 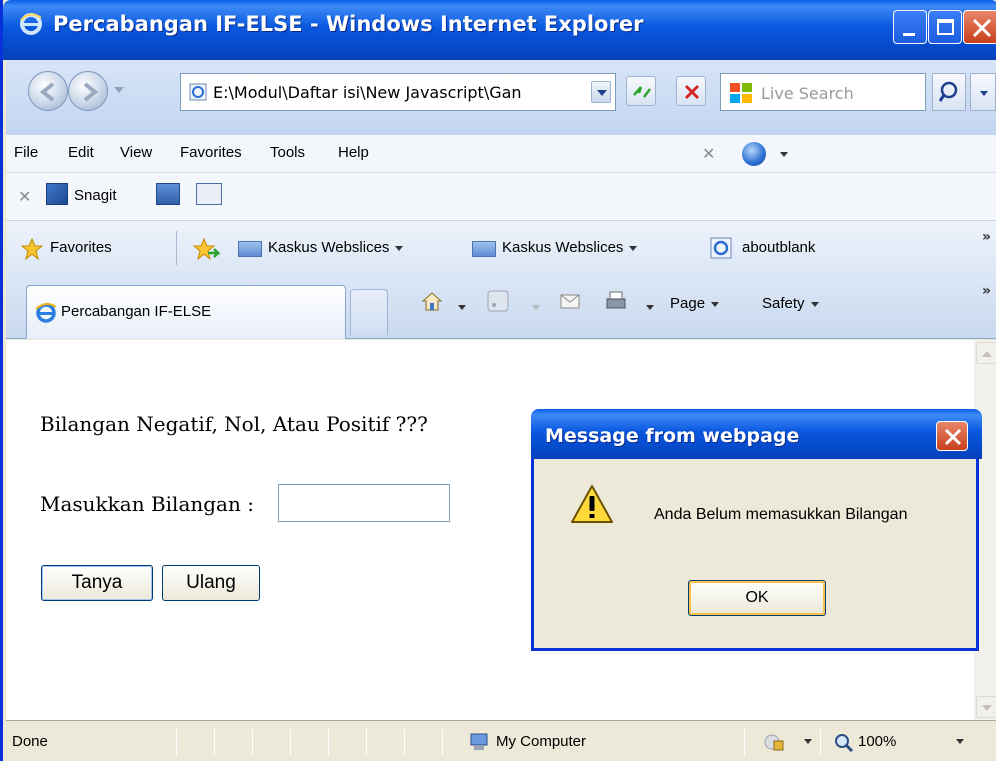 I want to click on status-text: Done, so click(x=30, y=741).